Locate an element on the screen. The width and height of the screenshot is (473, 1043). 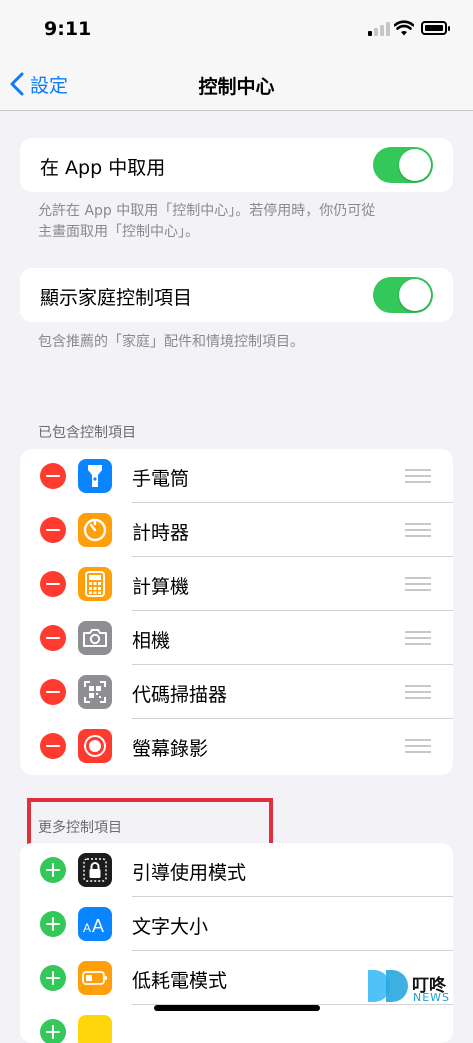
list-item: 引導使用模式 is located at coordinates (236, 870).